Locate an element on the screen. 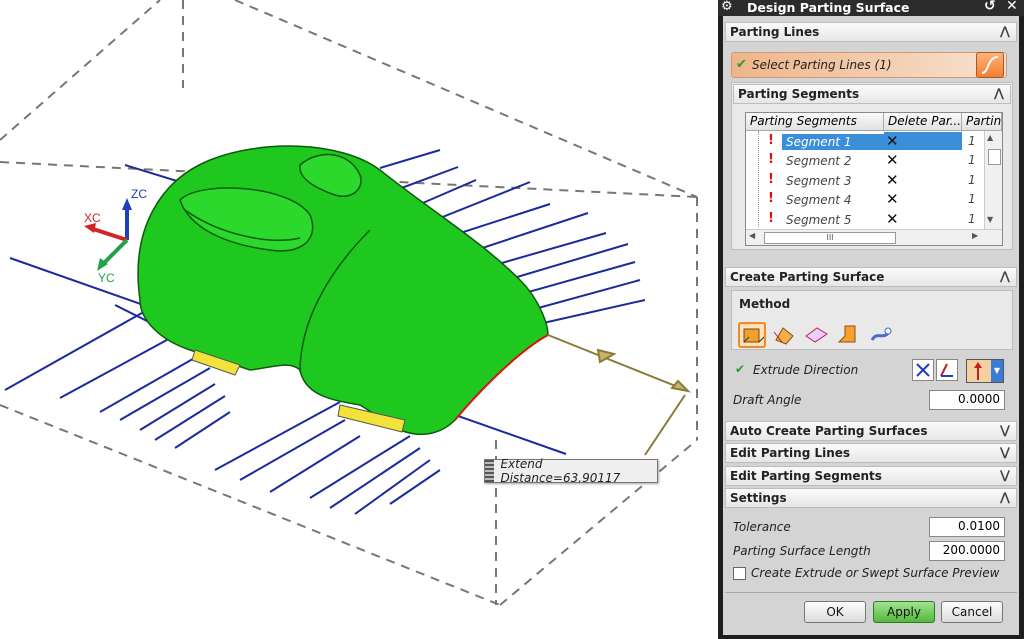 Image resolution: width=1024 pixels, height=639 pixels. scroll-thumb: III is located at coordinates (830, 238).